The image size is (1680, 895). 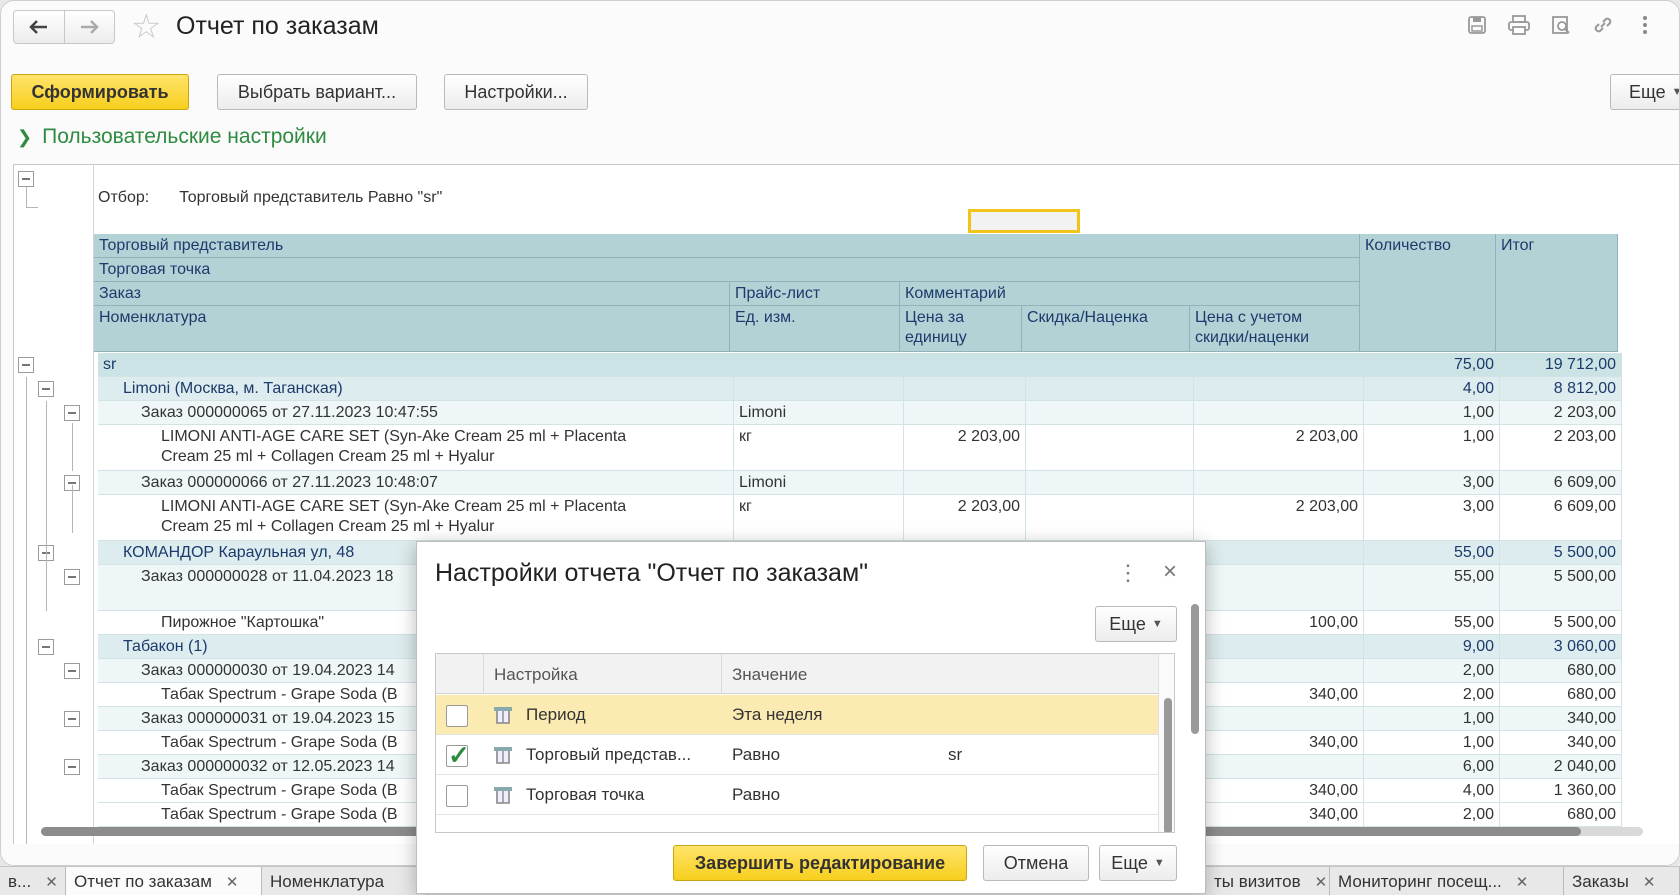 I want to click on filter-line: Отбор: Торговый представитель Равно "sr", so click(x=270, y=198).